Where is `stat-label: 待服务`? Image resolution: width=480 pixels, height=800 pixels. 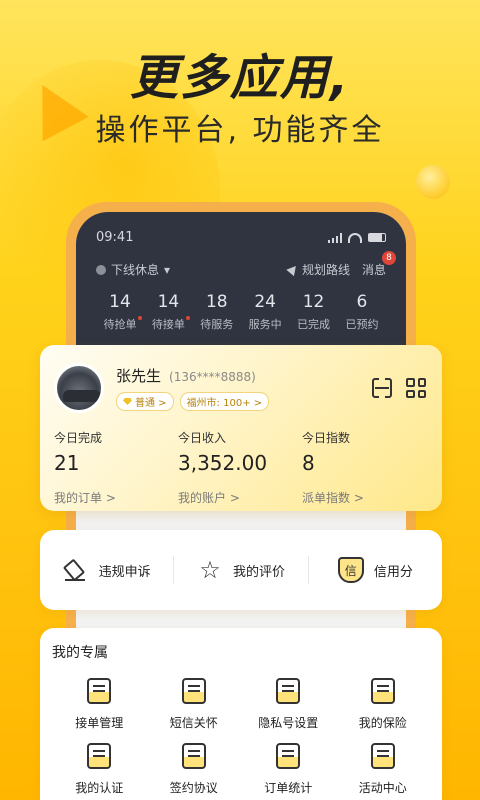
stat-label: 待服务 is located at coordinates (217, 324).